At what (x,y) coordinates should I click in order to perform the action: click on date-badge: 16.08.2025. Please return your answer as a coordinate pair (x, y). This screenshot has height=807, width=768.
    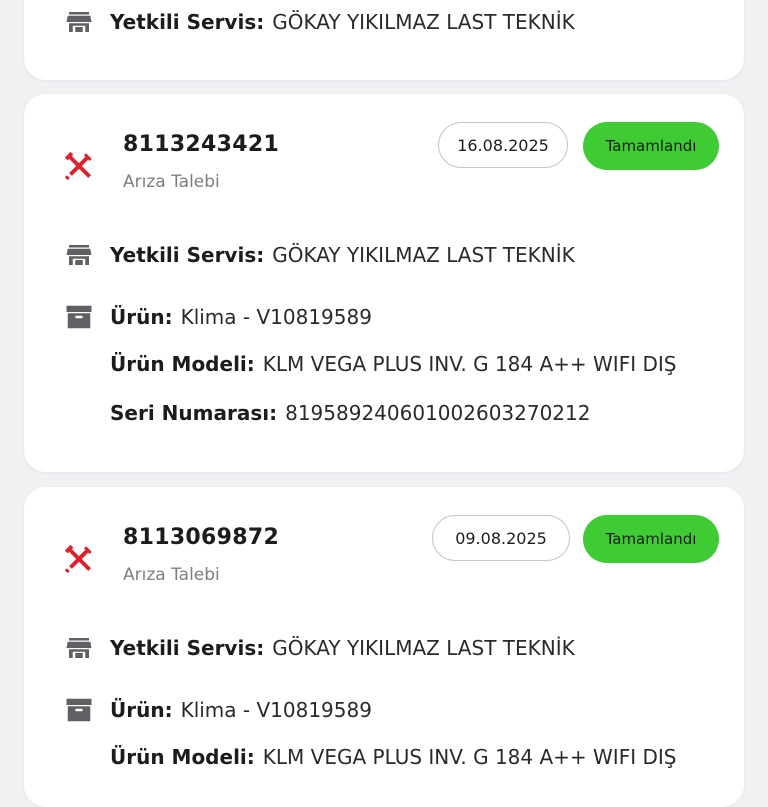
    Looking at the image, I should click on (503, 145).